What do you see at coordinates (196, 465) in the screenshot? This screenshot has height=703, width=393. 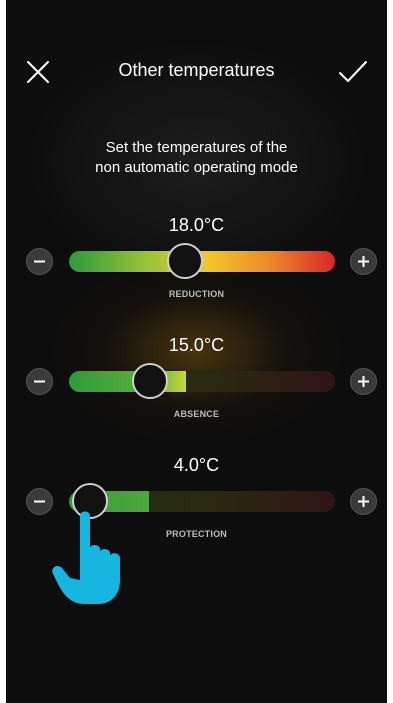 I see `protection-value: 4.0°C` at bounding box center [196, 465].